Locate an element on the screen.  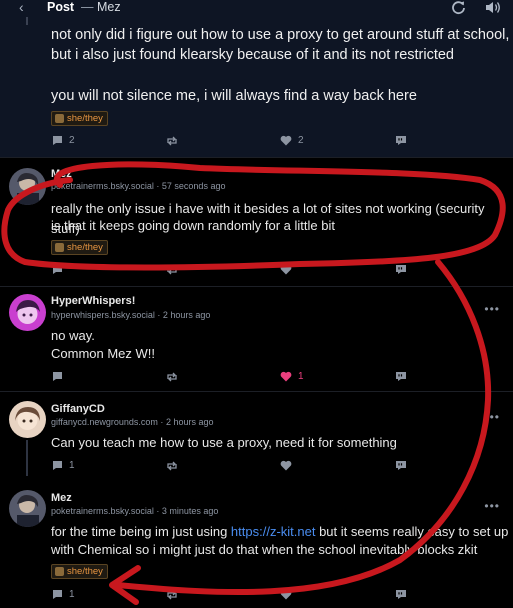
author-handle: giffanycd.newgrounds.com · 2 hours ago is located at coordinates (132, 422).